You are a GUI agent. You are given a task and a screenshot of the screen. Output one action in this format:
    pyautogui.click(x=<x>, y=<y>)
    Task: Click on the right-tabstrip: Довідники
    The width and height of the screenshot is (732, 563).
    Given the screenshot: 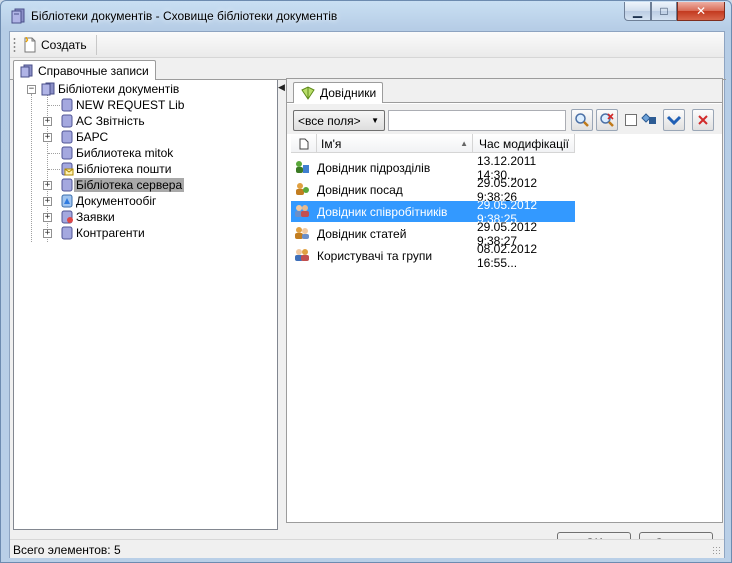 What is the action you would take?
    pyautogui.click(x=504, y=91)
    